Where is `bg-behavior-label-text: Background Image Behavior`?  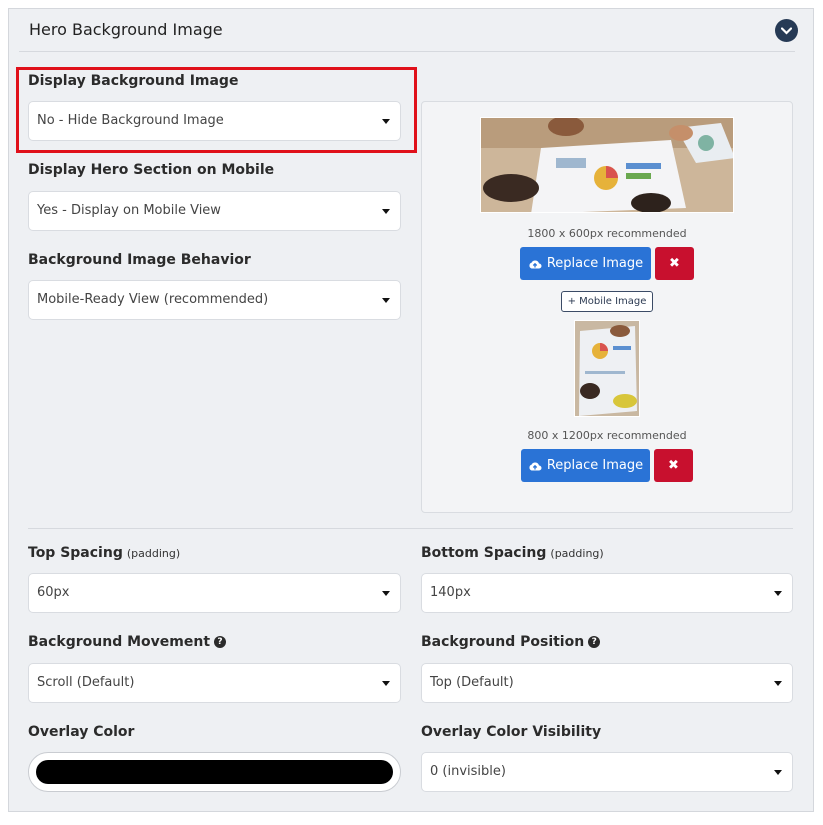 bg-behavior-label-text: Background Image Behavior is located at coordinates (139, 260).